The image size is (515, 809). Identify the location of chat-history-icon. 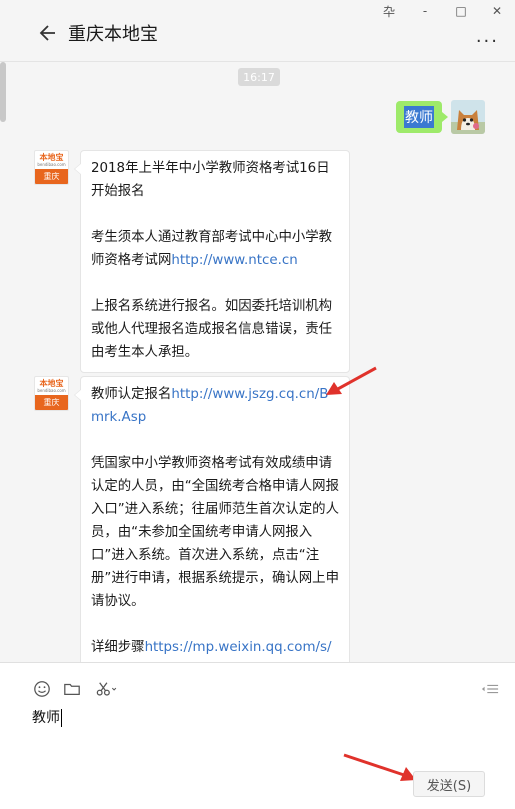
(490, 689).